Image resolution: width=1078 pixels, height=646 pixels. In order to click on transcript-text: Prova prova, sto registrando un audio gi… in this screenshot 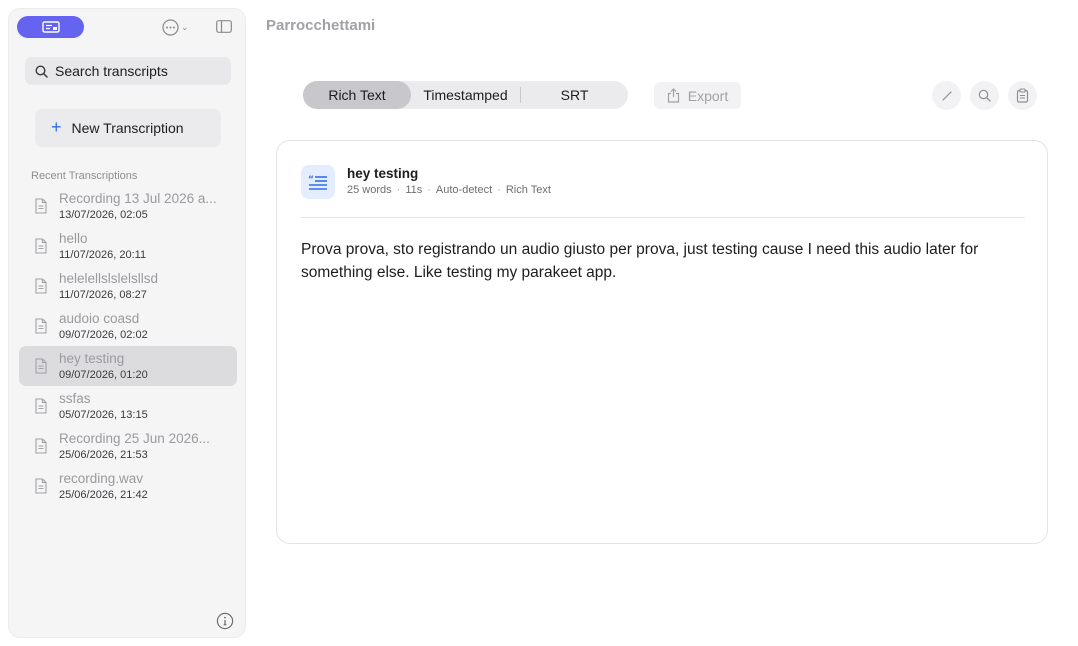, I will do `click(651, 261)`.